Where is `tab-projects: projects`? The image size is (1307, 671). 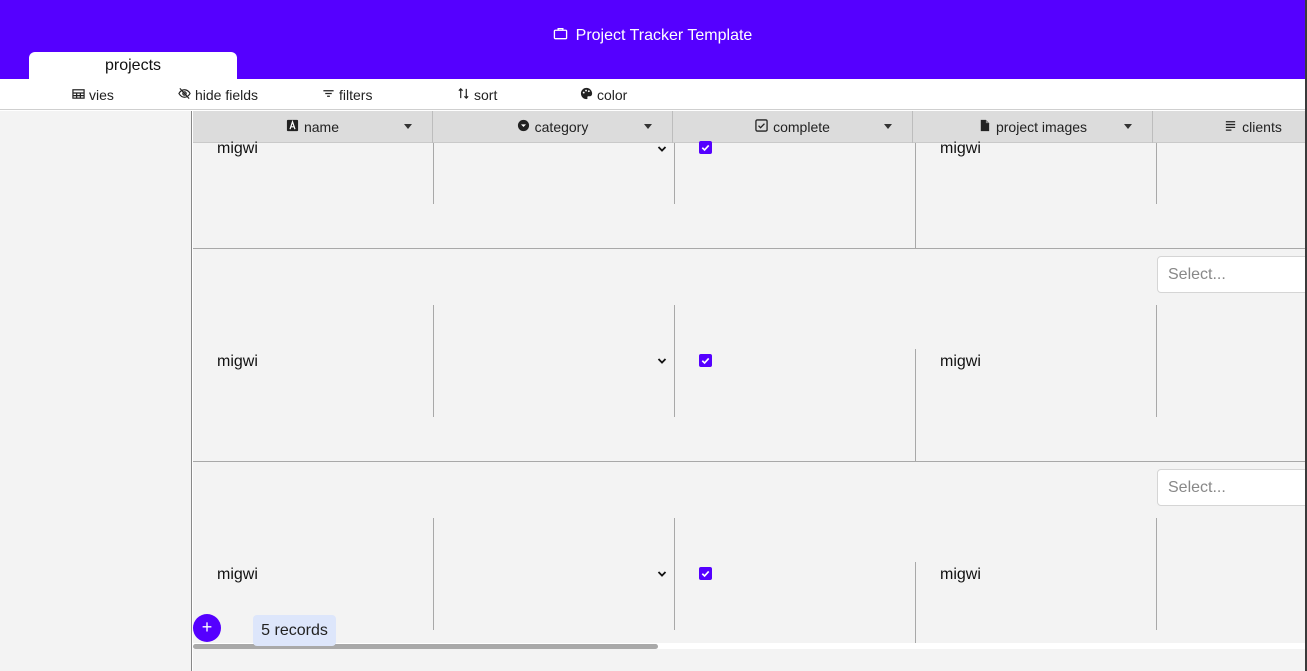
tab-projects: projects is located at coordinates (133, 65).